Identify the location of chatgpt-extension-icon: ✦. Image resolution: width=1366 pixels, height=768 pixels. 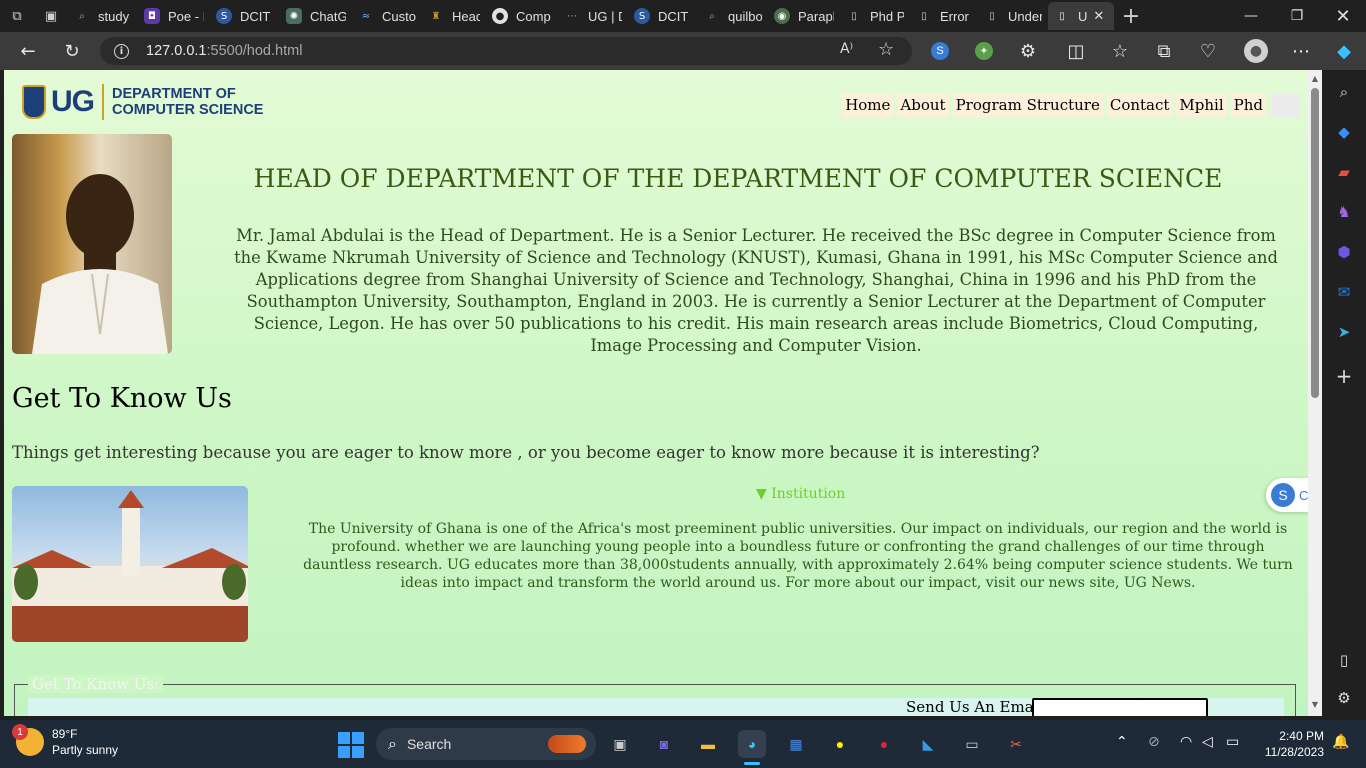
(984, 51).